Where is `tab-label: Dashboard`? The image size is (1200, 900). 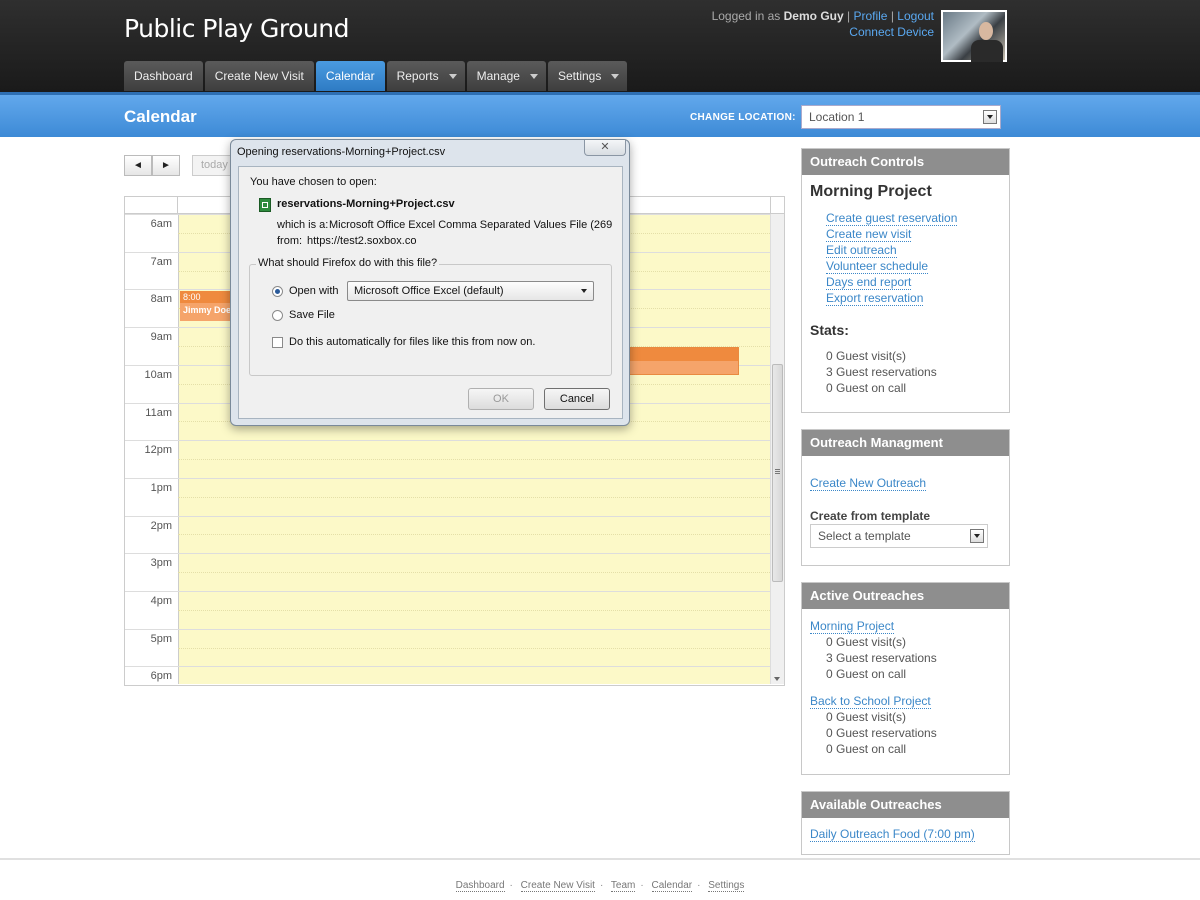
tab-label: Dashboard is located at coordinates (163, 76).